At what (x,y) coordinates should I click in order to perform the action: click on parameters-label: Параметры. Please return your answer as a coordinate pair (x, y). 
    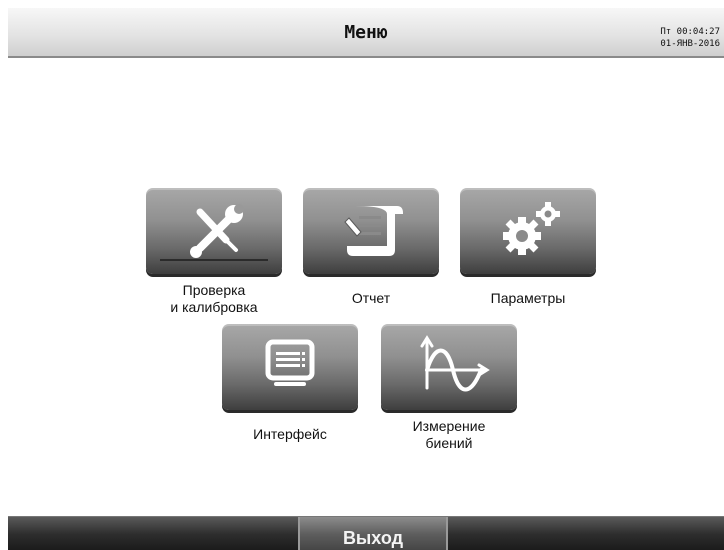
    Looking at the image, I should click on (528, 298).